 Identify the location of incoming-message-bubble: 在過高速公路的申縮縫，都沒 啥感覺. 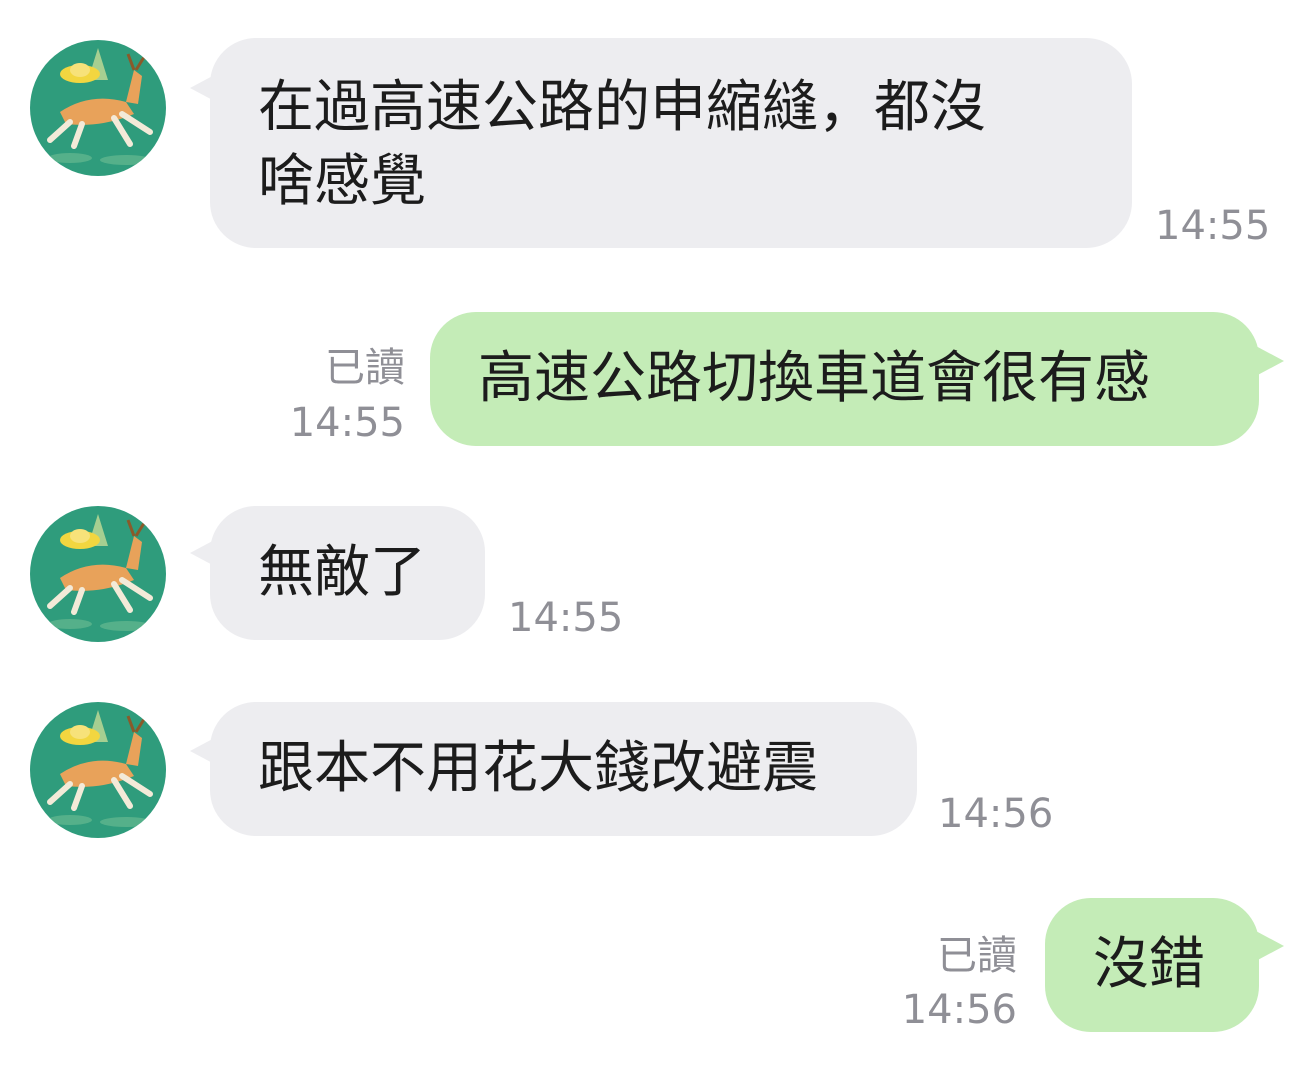
(671, 143).